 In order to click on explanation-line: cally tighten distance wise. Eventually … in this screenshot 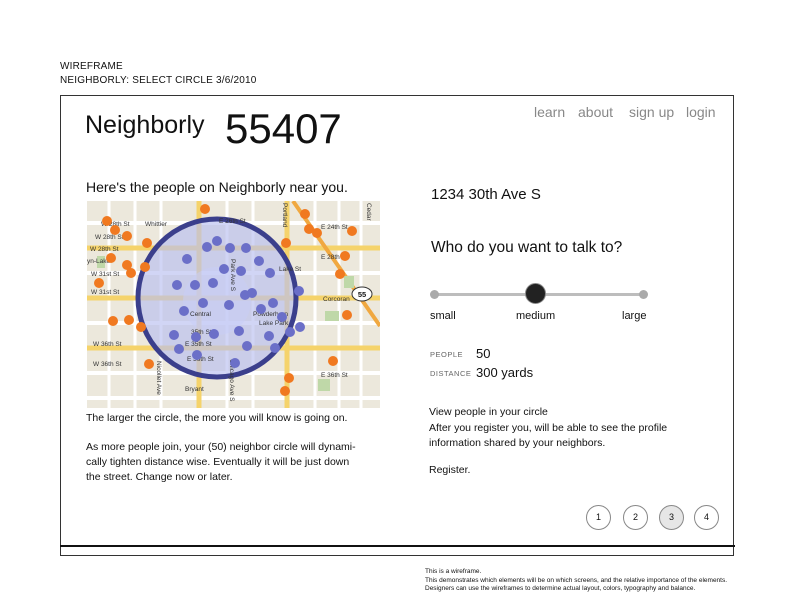, I will do `click(218, 462)`.